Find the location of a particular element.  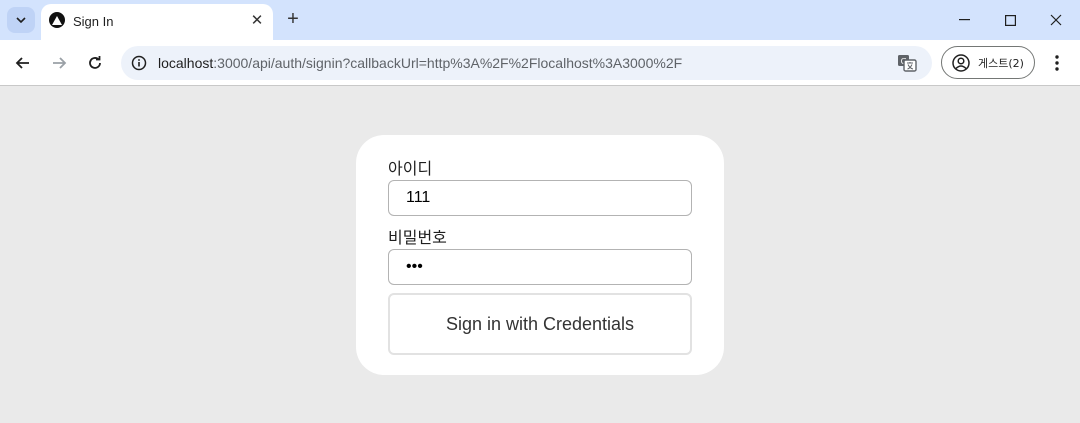

minimize-icon is located at coordinates (964, 20).